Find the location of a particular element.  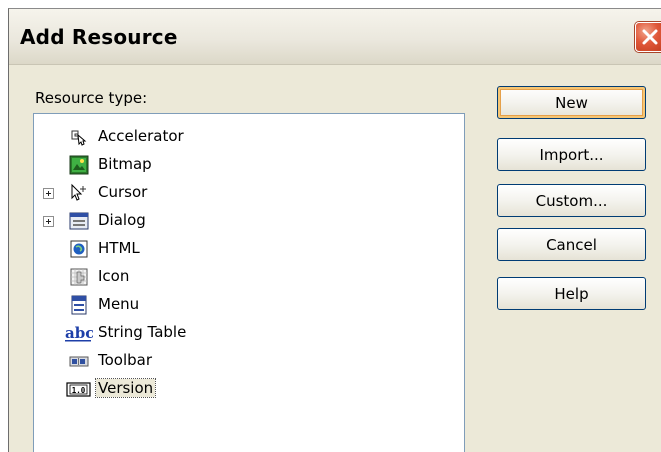

icon-resource-icon is located at coordinates (79, 277).